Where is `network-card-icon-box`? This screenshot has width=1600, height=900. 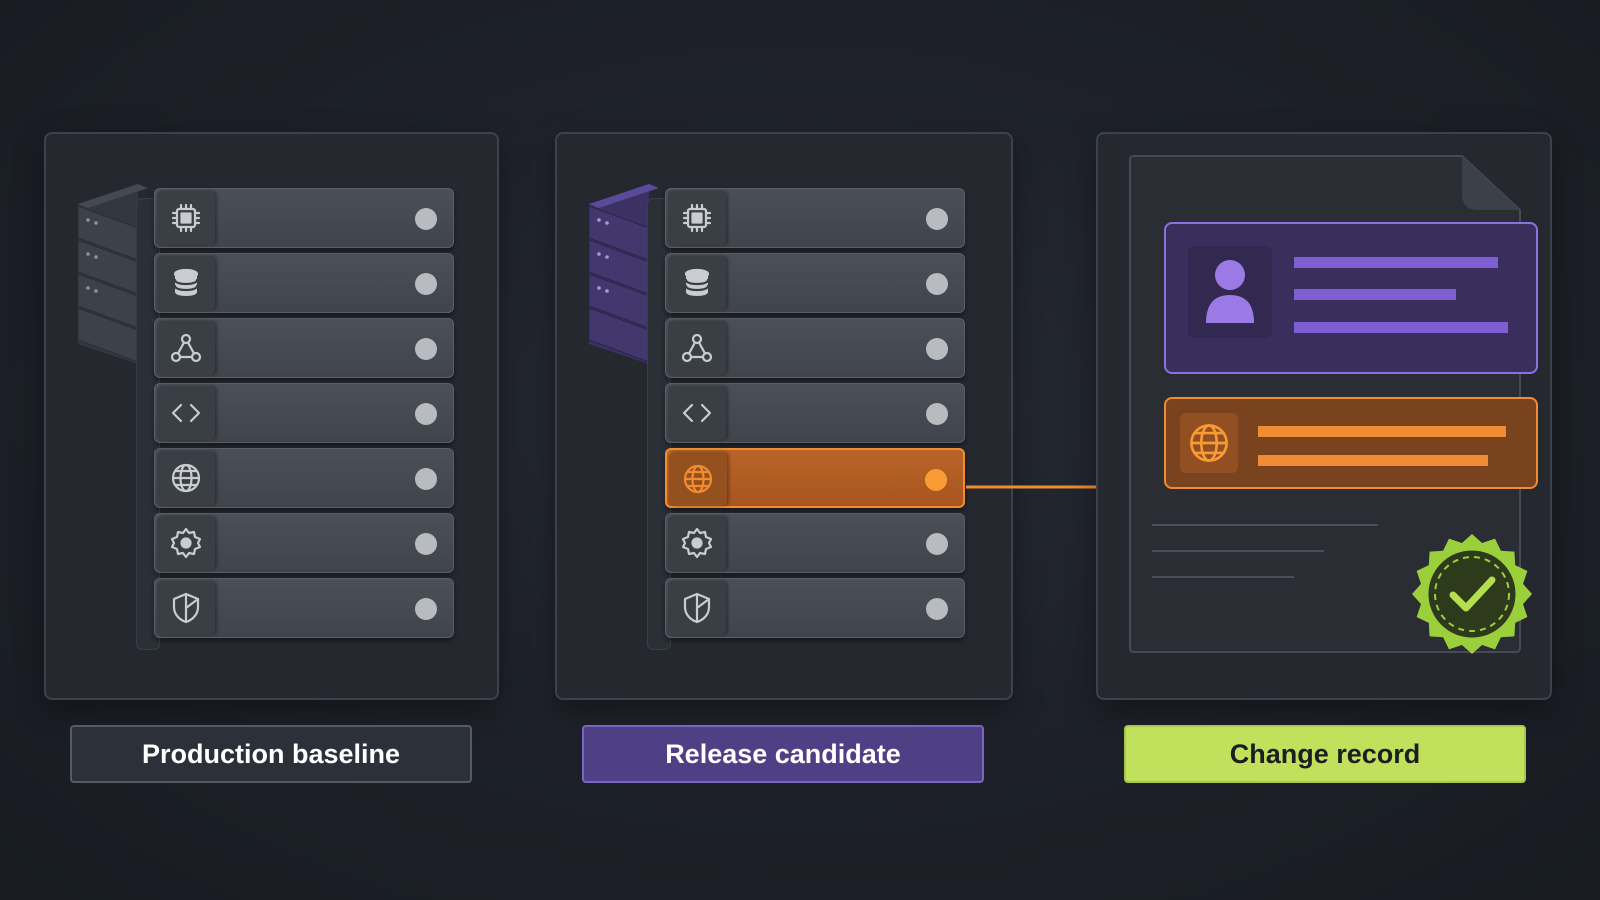
network-card-icon-box is located at coordinates (1209, 443).